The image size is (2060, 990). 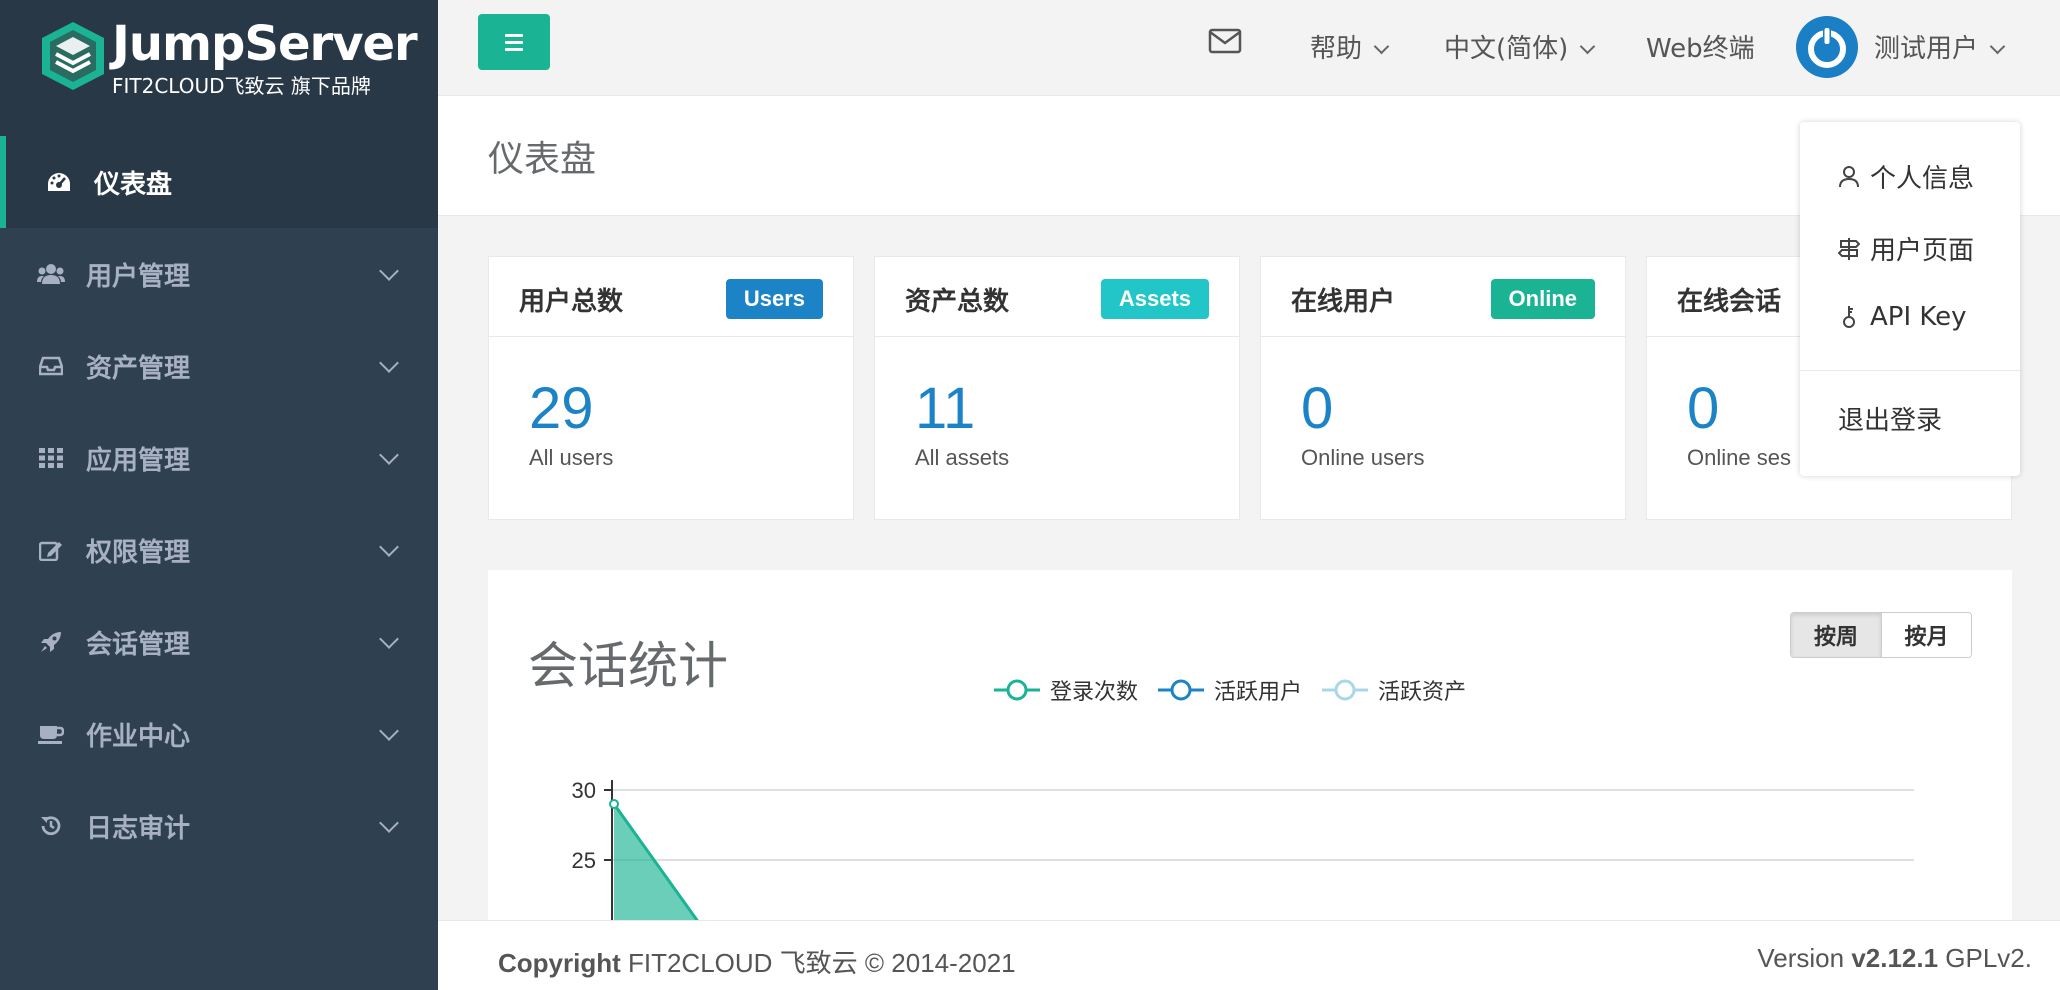 I want to click on signpost-icon, so click(x=1849, y=248).